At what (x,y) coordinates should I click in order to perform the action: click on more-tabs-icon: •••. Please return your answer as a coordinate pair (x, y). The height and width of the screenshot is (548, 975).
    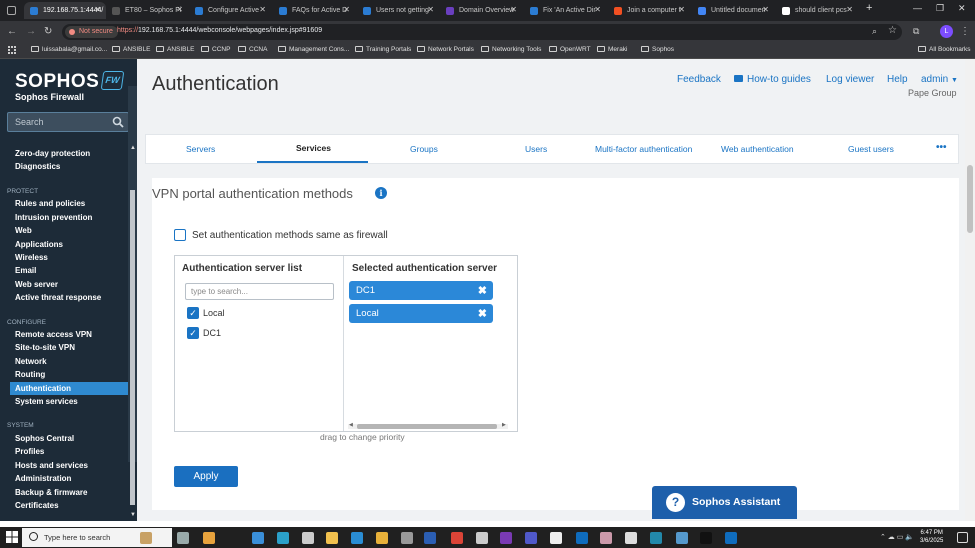
    Looking at the image, I should click on (941, 147).